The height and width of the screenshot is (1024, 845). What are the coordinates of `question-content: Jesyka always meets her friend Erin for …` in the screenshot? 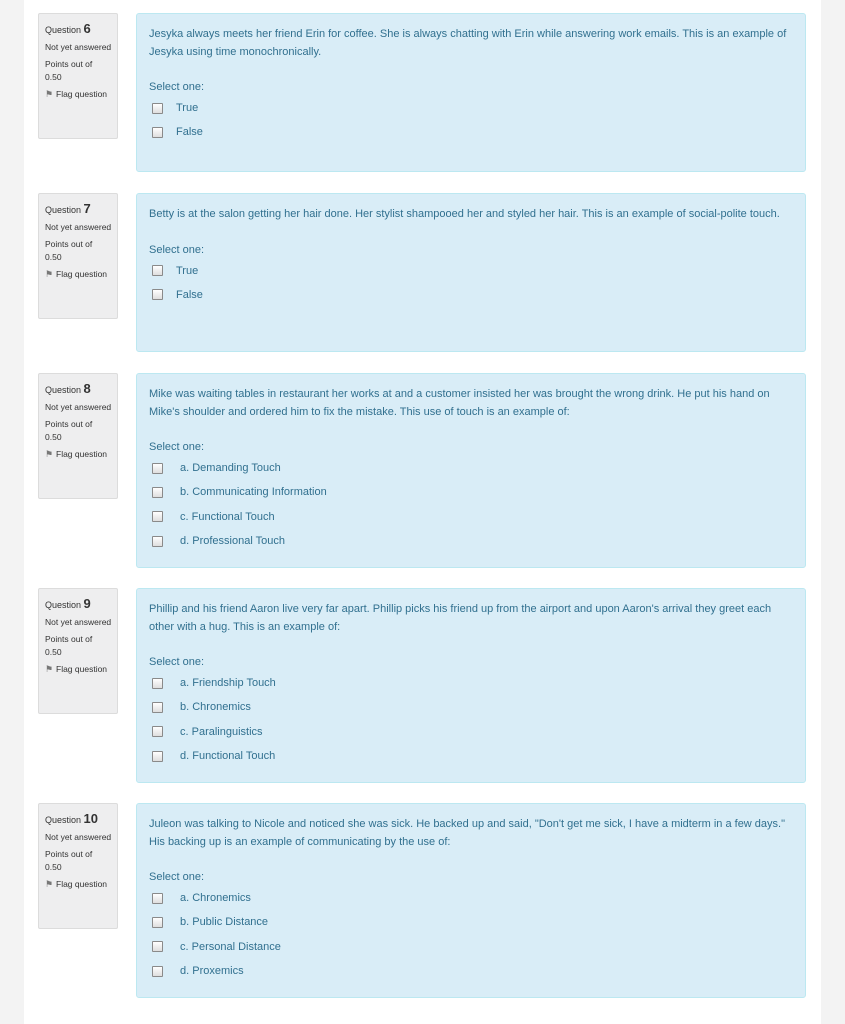 It's located at (471, 92).